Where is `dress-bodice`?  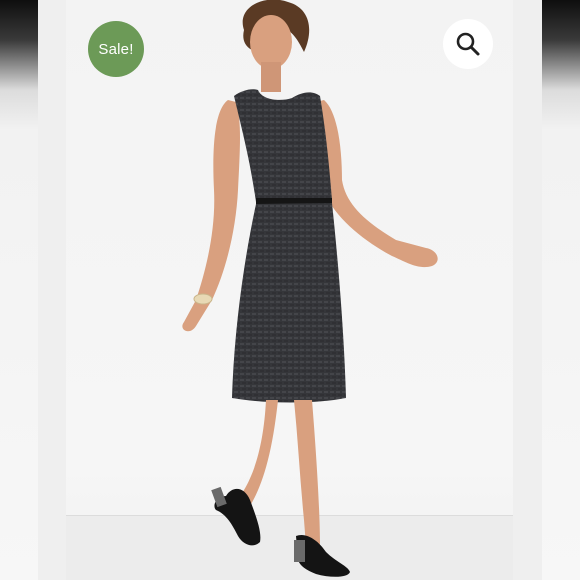 dress-bodice is located at coordinates (283, 145).